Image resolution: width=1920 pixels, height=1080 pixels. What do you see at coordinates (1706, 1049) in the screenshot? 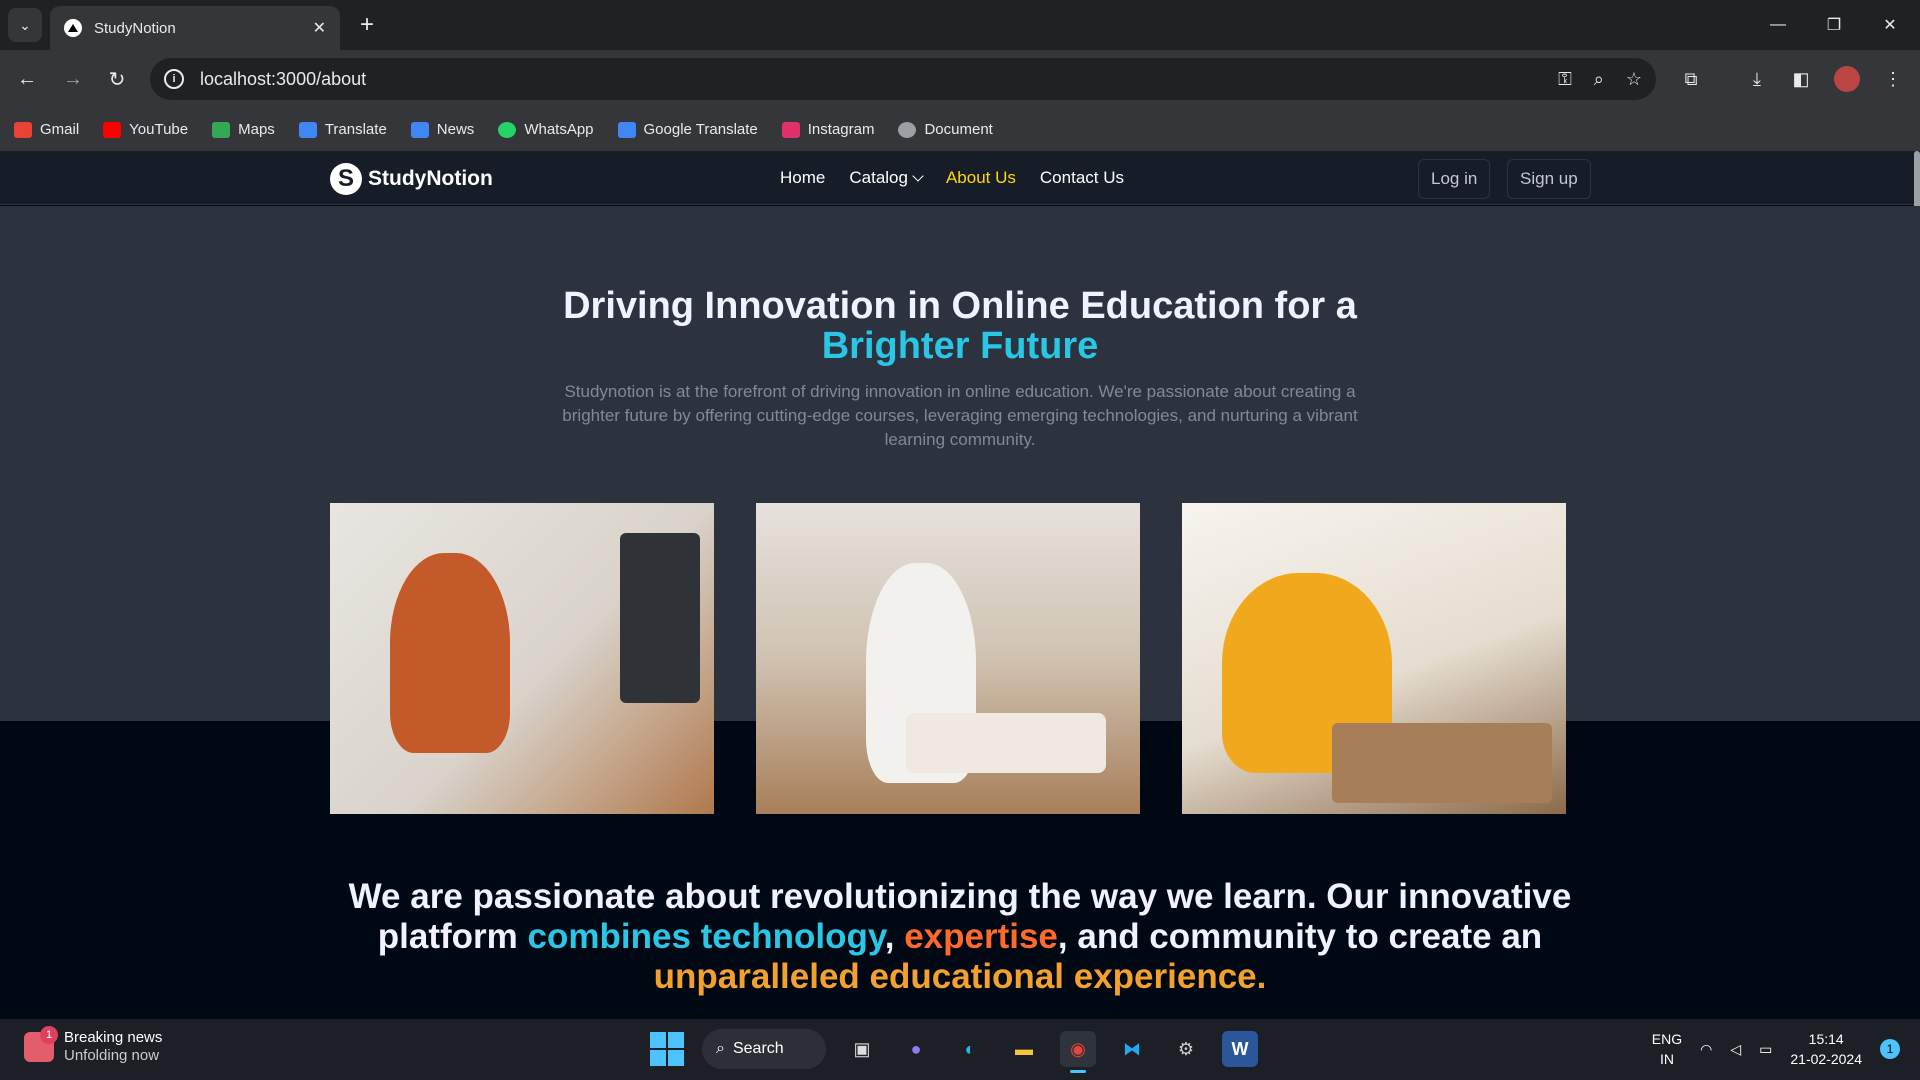
I see `wifi-icon: ◠` at bounding box center [1706, 1049].